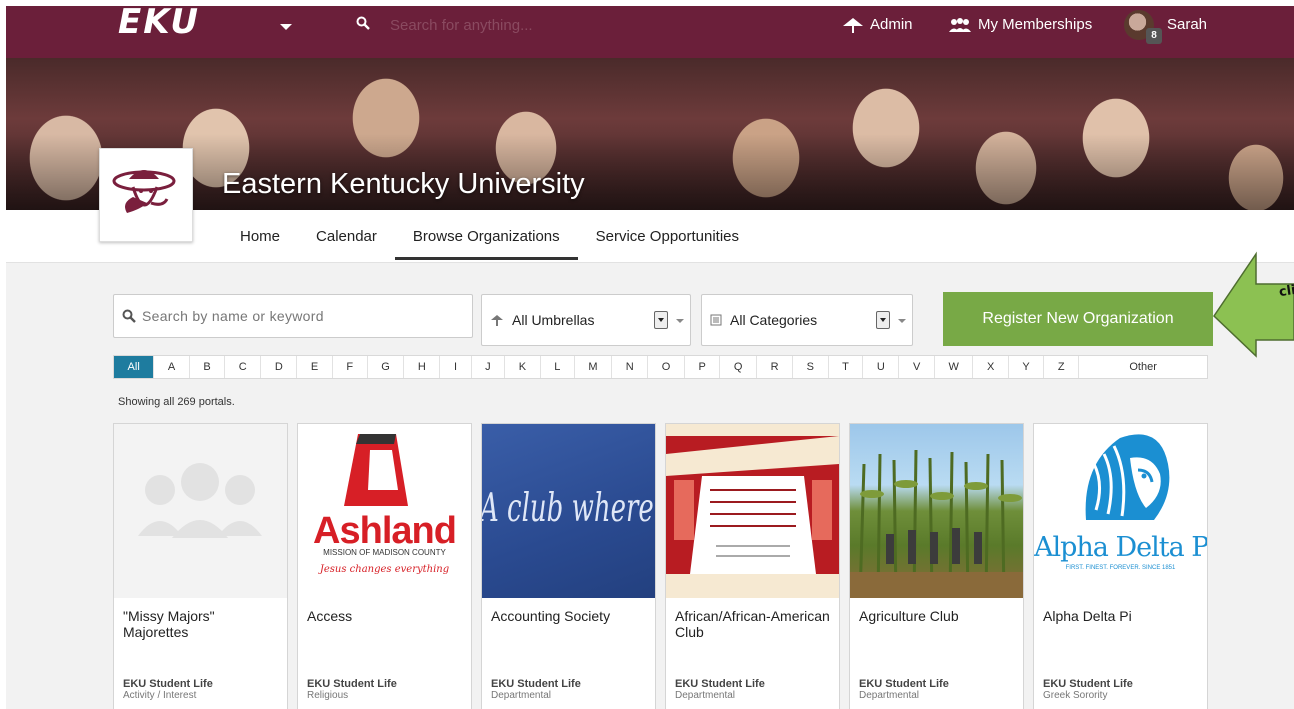 The width and height of the screenshot is (1294, 709). What do you see at coordinates (1062, 367) in the screenshot?
I see `letter-filter-z: Z` at bounding box center [1062, 367].